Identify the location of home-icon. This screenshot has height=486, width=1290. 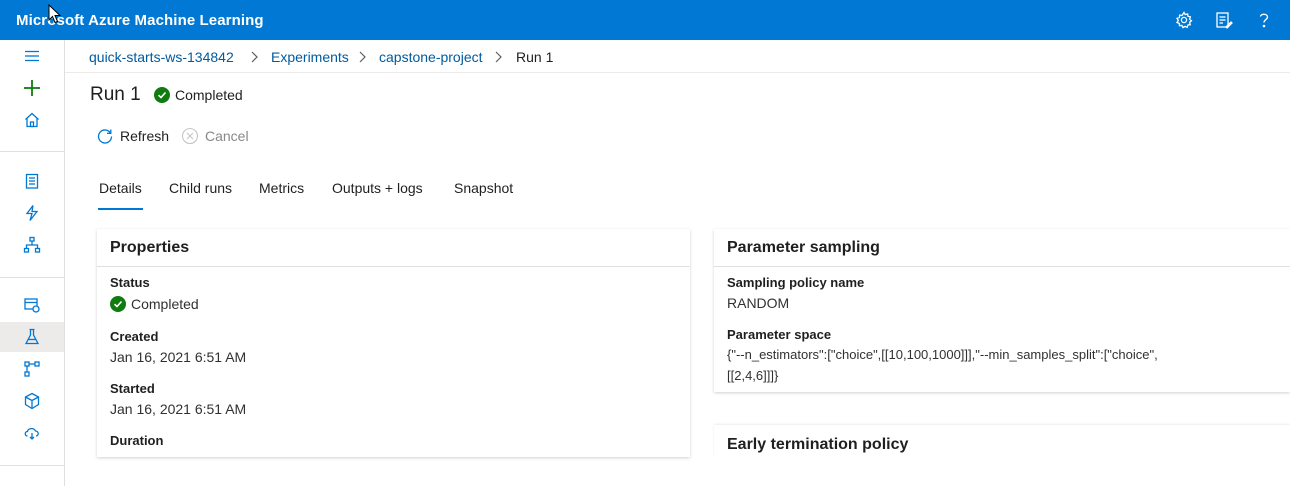
(32, 120).